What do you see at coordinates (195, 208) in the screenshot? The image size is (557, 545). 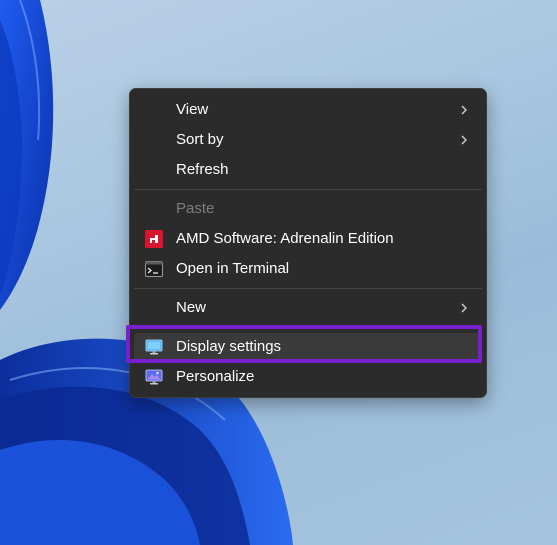 I see `menu-item-label: Paste` at bounding box center [195, 208].